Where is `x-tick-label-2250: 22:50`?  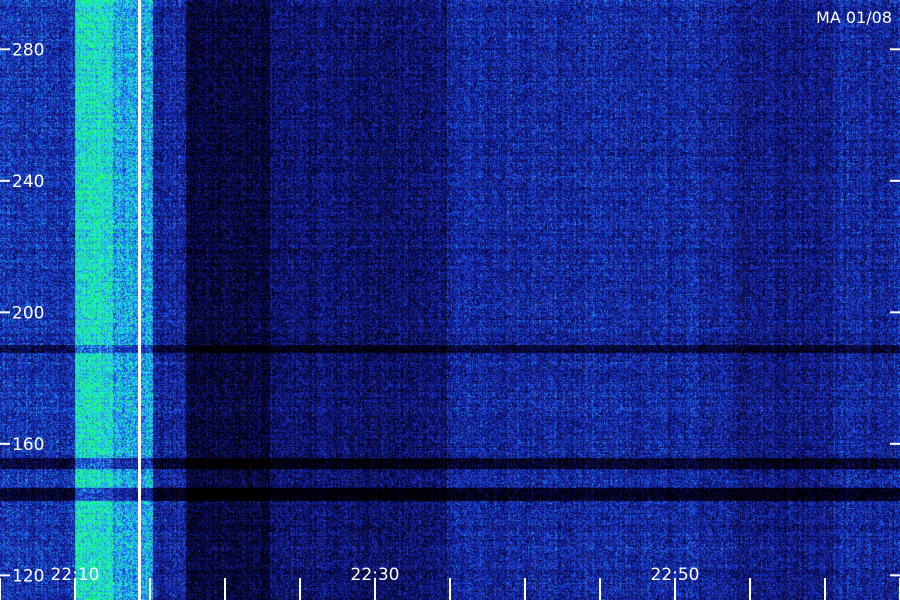 x-tick-label-2250: 22:50 is located at coordinates (675, 575).